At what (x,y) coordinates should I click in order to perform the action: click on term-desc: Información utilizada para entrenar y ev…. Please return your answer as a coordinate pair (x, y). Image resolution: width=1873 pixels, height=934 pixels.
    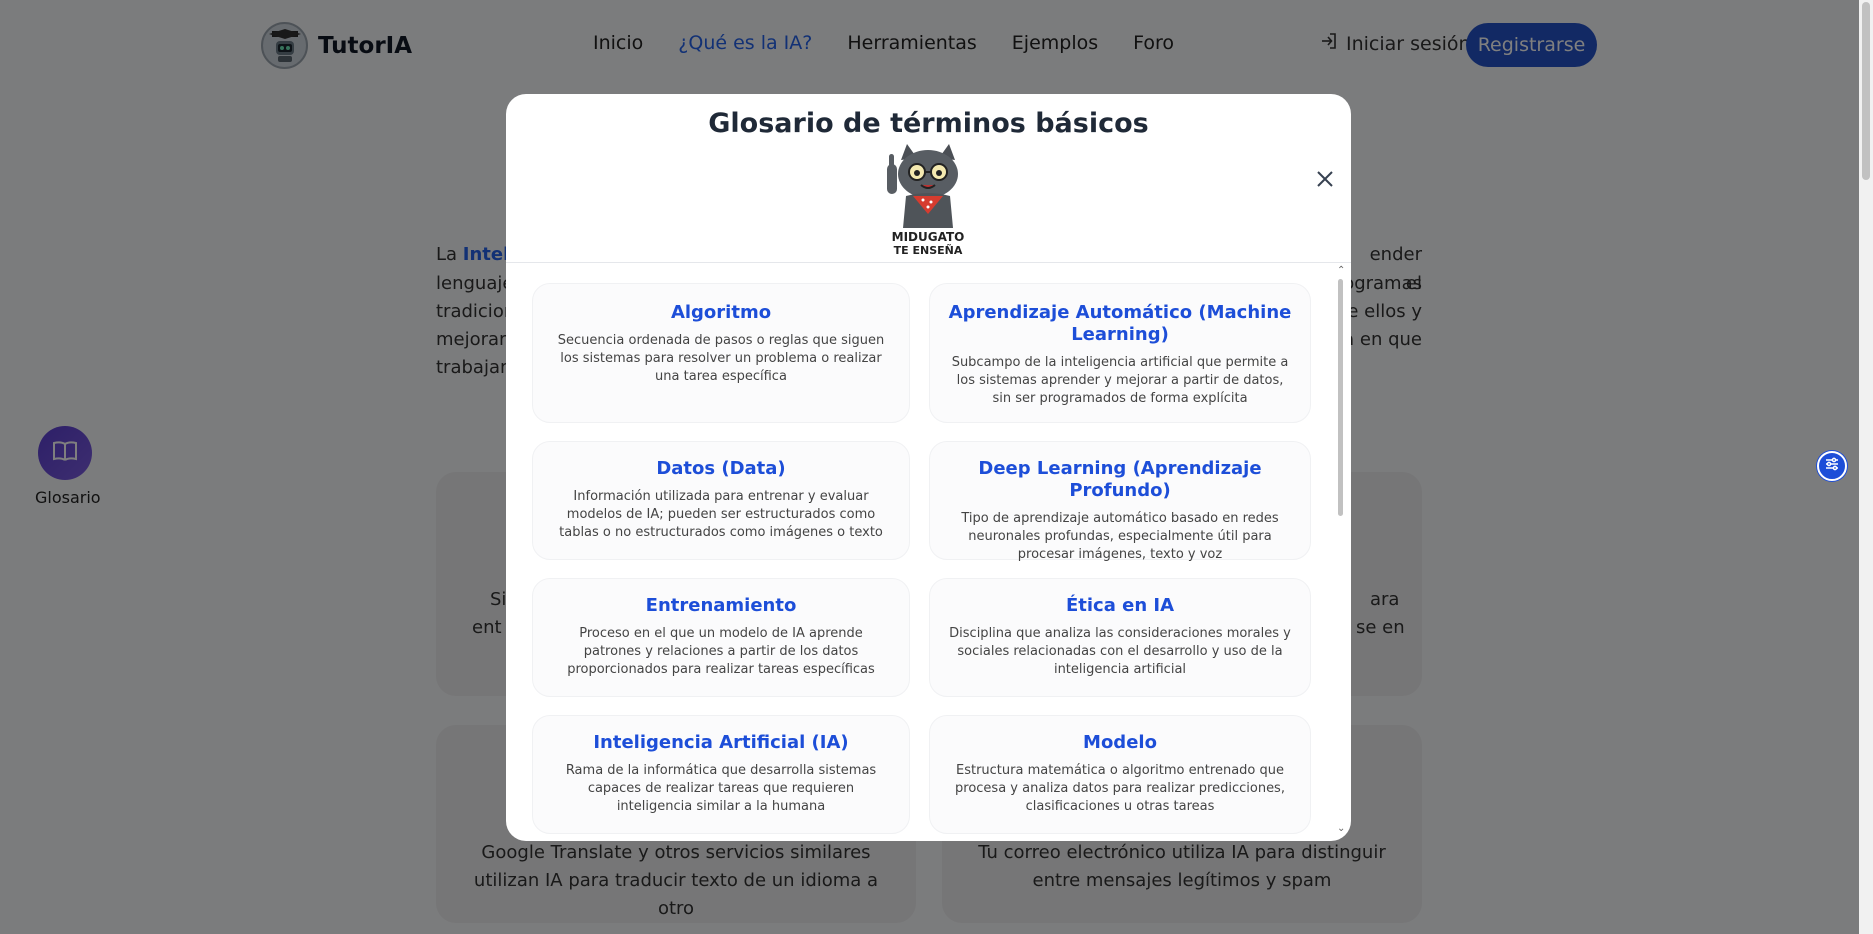
    Looking at the image, I should click on (721, 514).